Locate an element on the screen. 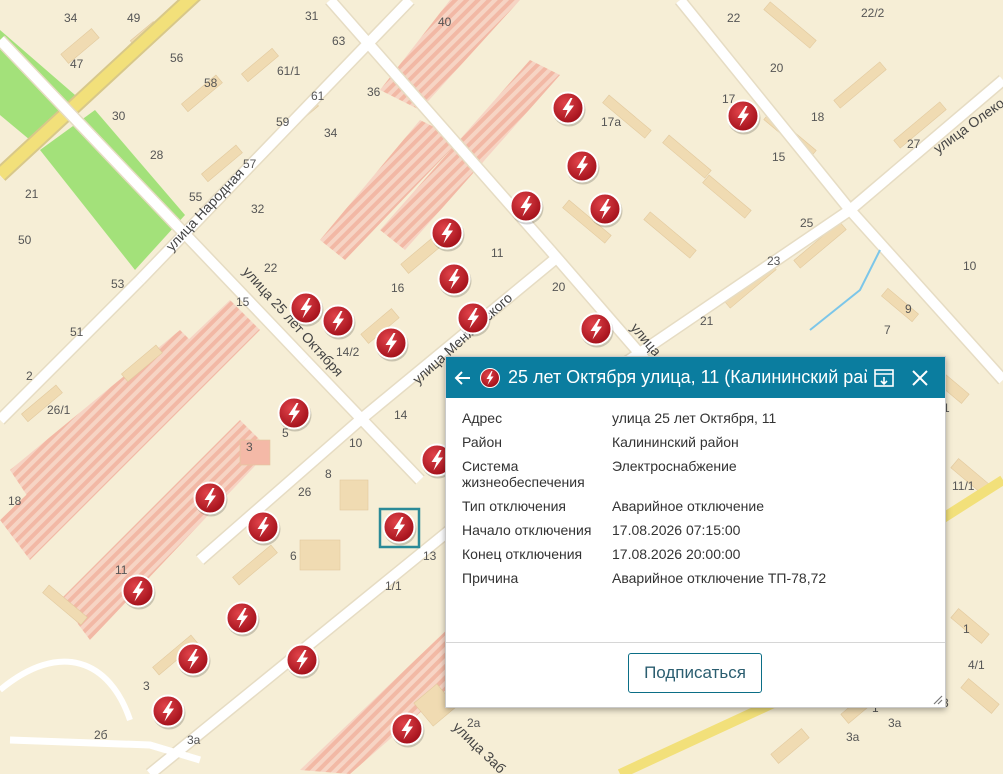  house-number-label: 14 is located at coordinates (401, 415).